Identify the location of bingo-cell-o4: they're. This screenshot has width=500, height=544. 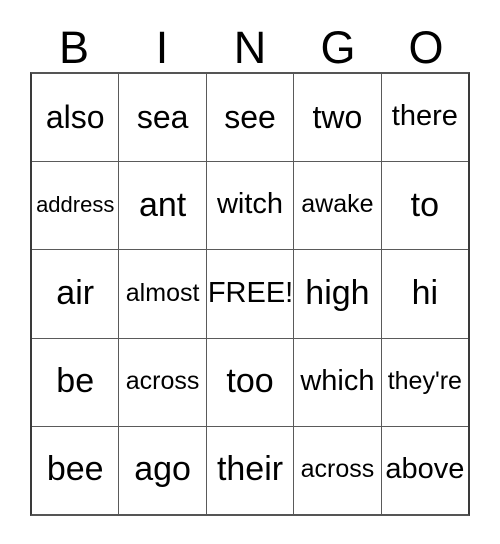
(424, 382).